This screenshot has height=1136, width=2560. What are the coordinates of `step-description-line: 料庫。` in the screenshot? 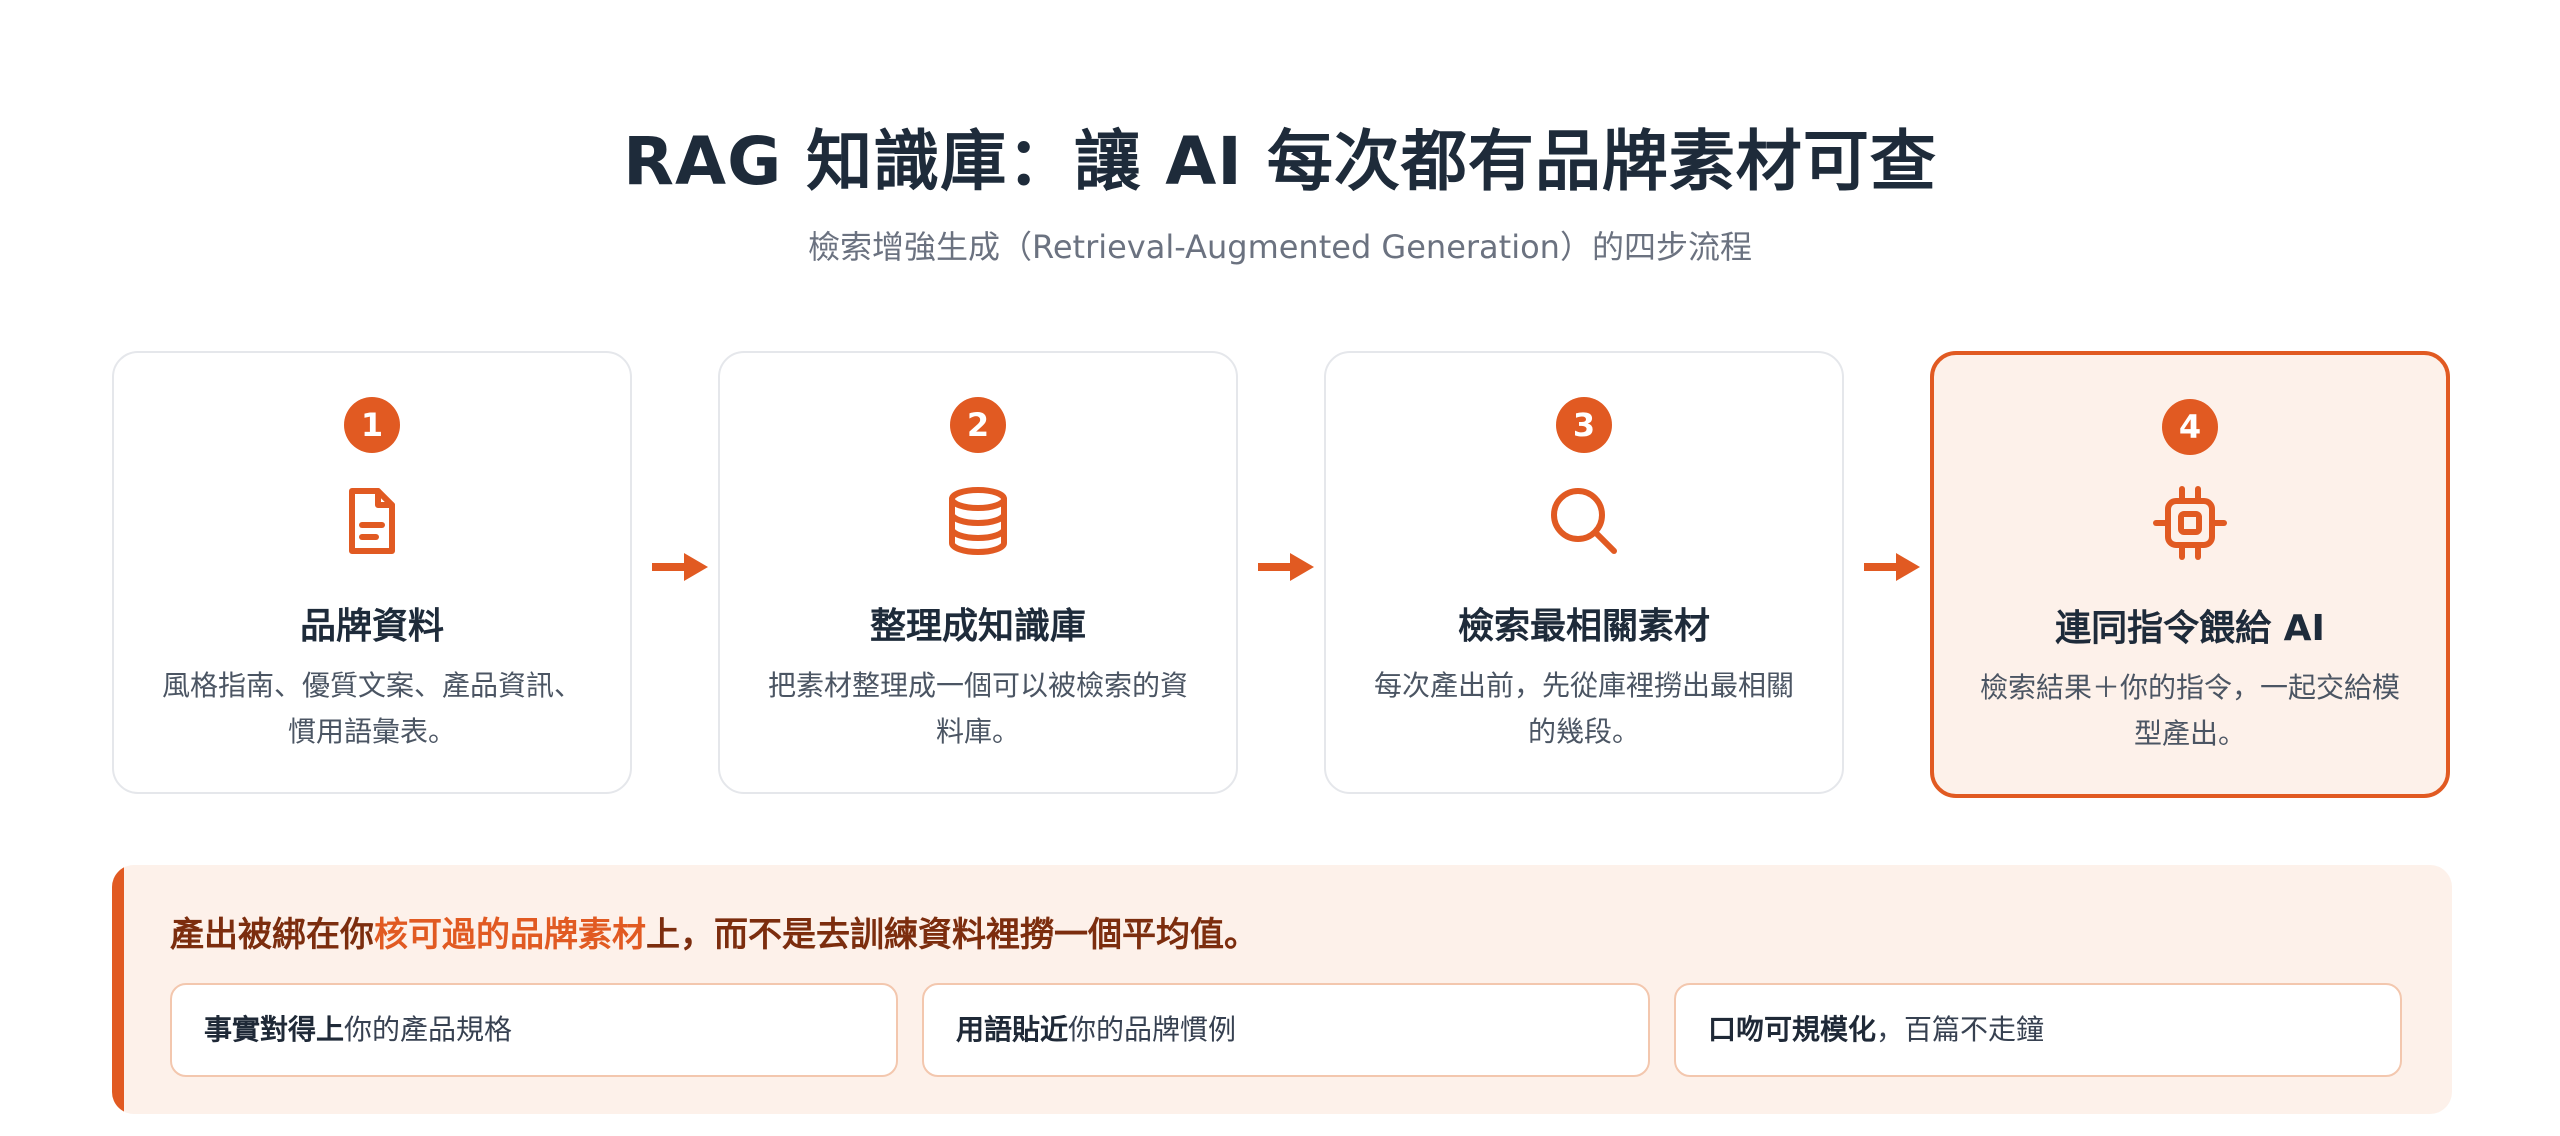 It's located at (977, 731).